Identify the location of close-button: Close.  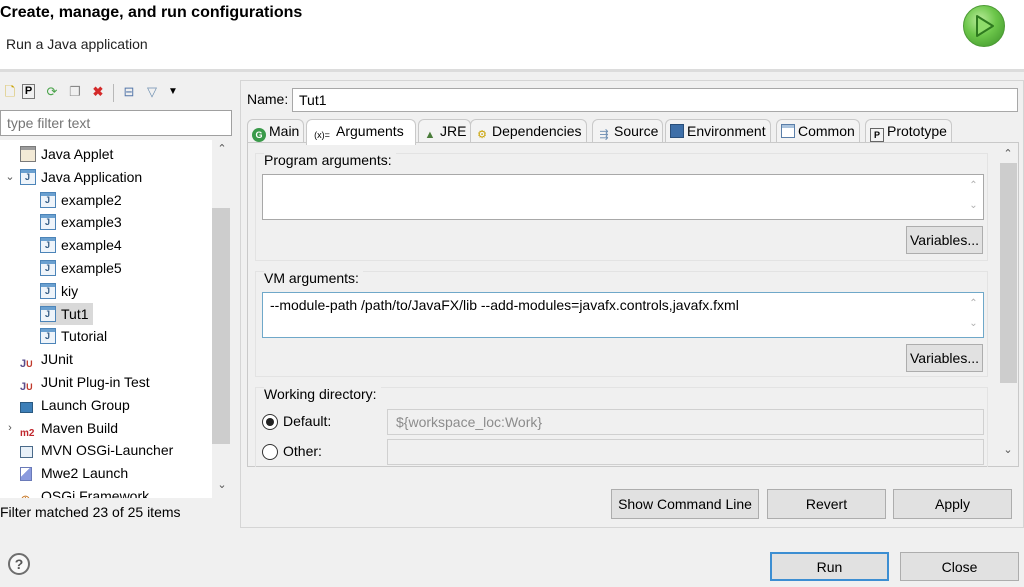
(959, 566).